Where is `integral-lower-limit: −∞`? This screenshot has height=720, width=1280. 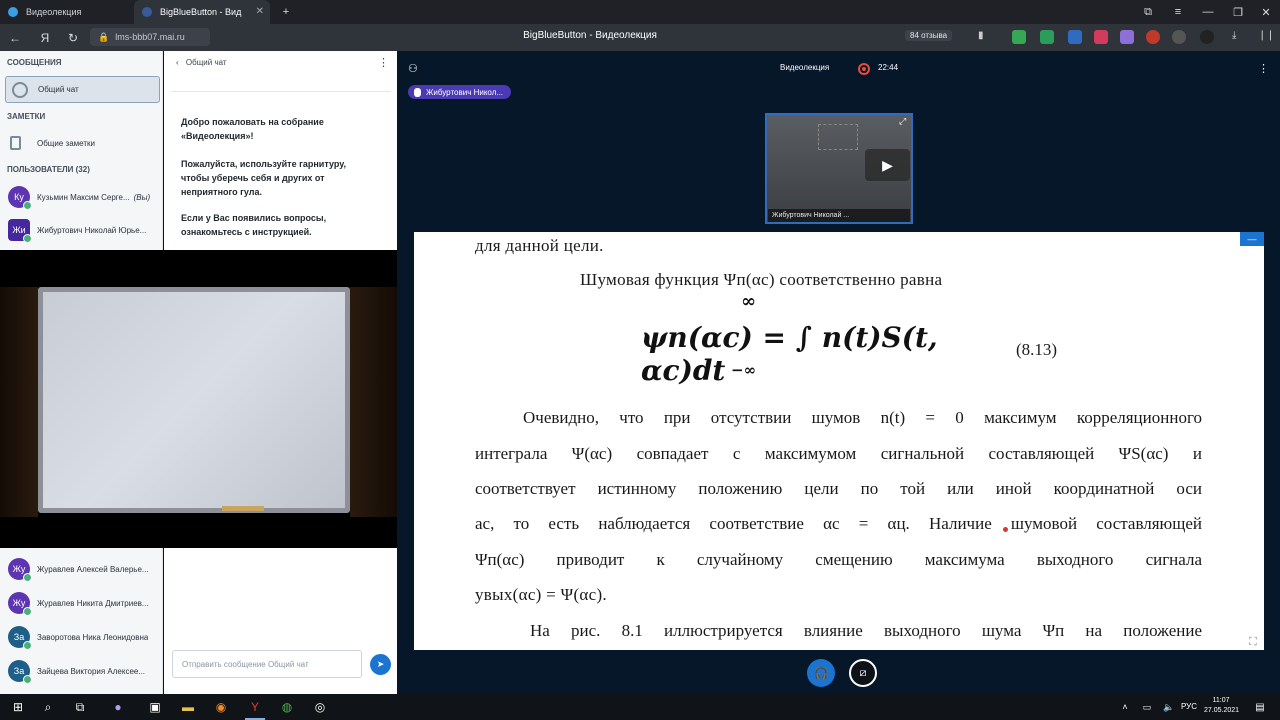
integral-lower-limit: −∞ is located at coordinates (744, 370).